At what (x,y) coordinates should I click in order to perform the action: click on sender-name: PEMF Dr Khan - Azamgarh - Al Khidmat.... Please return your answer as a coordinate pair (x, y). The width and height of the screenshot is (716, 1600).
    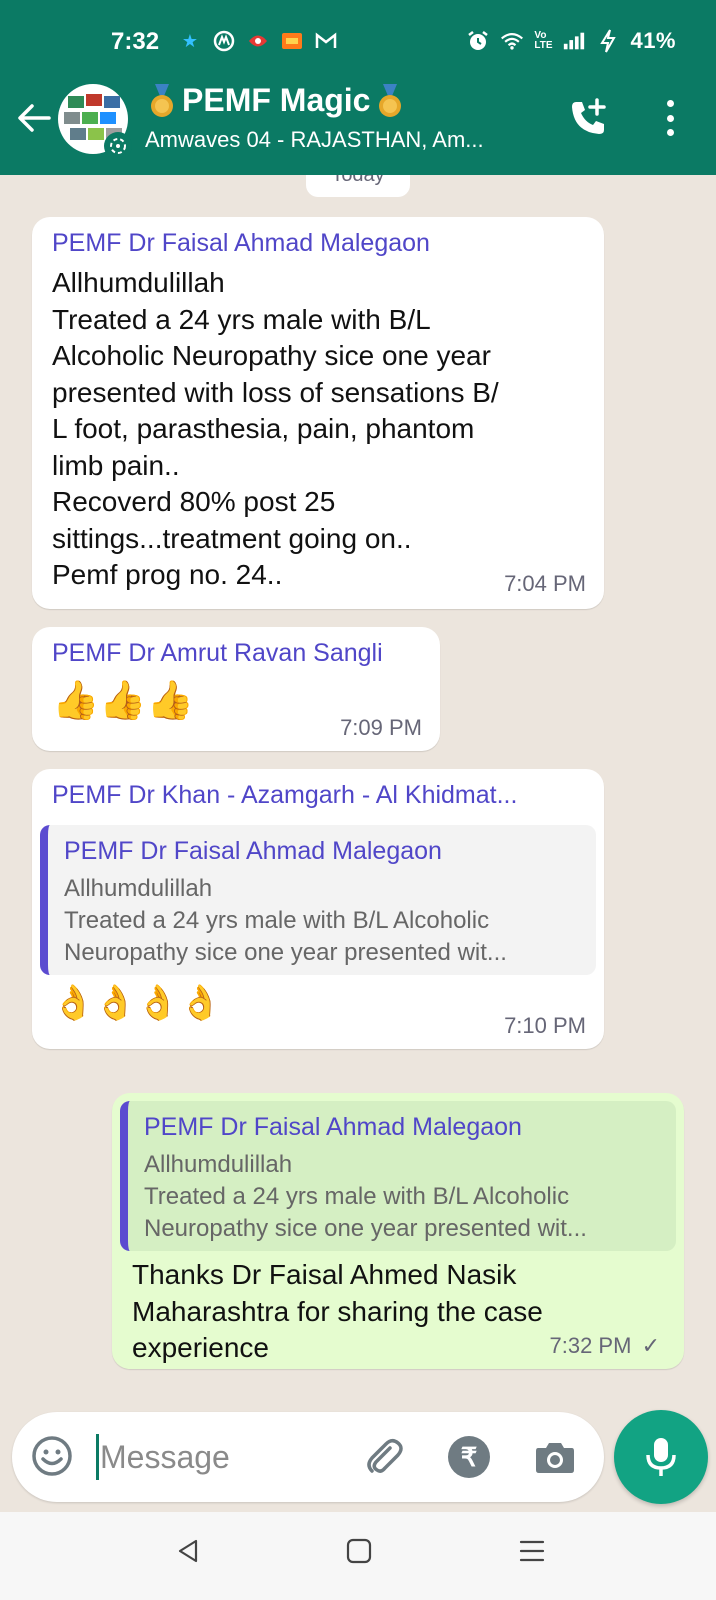
    Looking at the image, I should click on (284, 795).